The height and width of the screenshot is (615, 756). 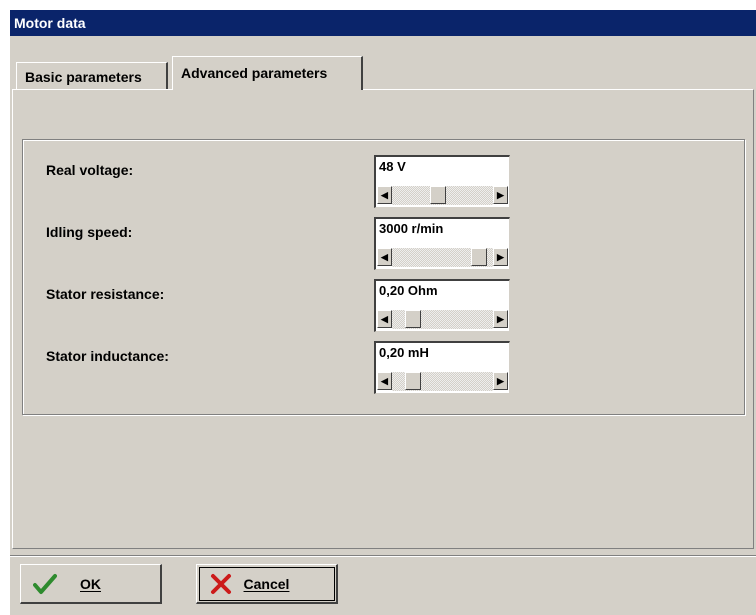 What do you see at coordinates (442, 356) in the screenshot?
I see `stator-inductance-field: 0,20 mH` at bounding box center [442, 356].